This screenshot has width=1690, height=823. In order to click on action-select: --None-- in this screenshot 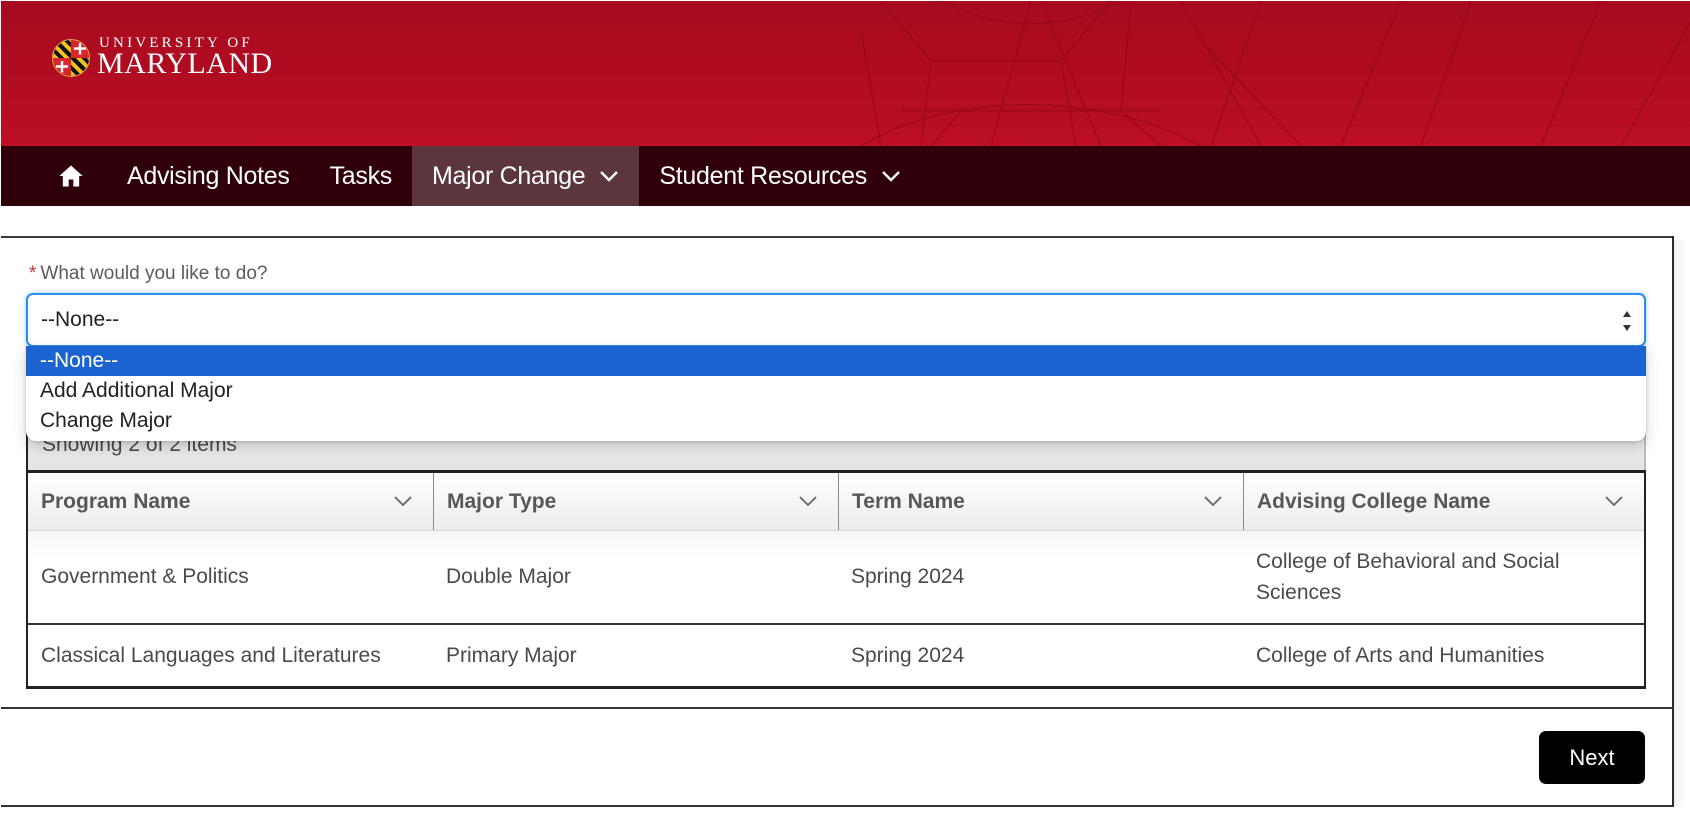, I will do `click(836, 320)`.